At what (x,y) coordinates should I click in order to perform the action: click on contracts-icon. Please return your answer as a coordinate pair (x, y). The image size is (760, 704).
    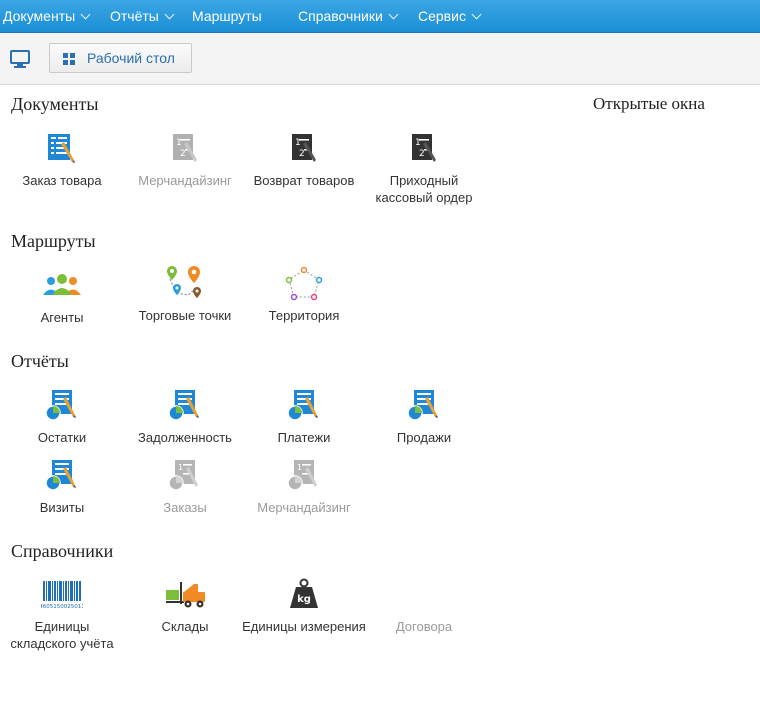
    Looking at the image, I should click on (424, 594).